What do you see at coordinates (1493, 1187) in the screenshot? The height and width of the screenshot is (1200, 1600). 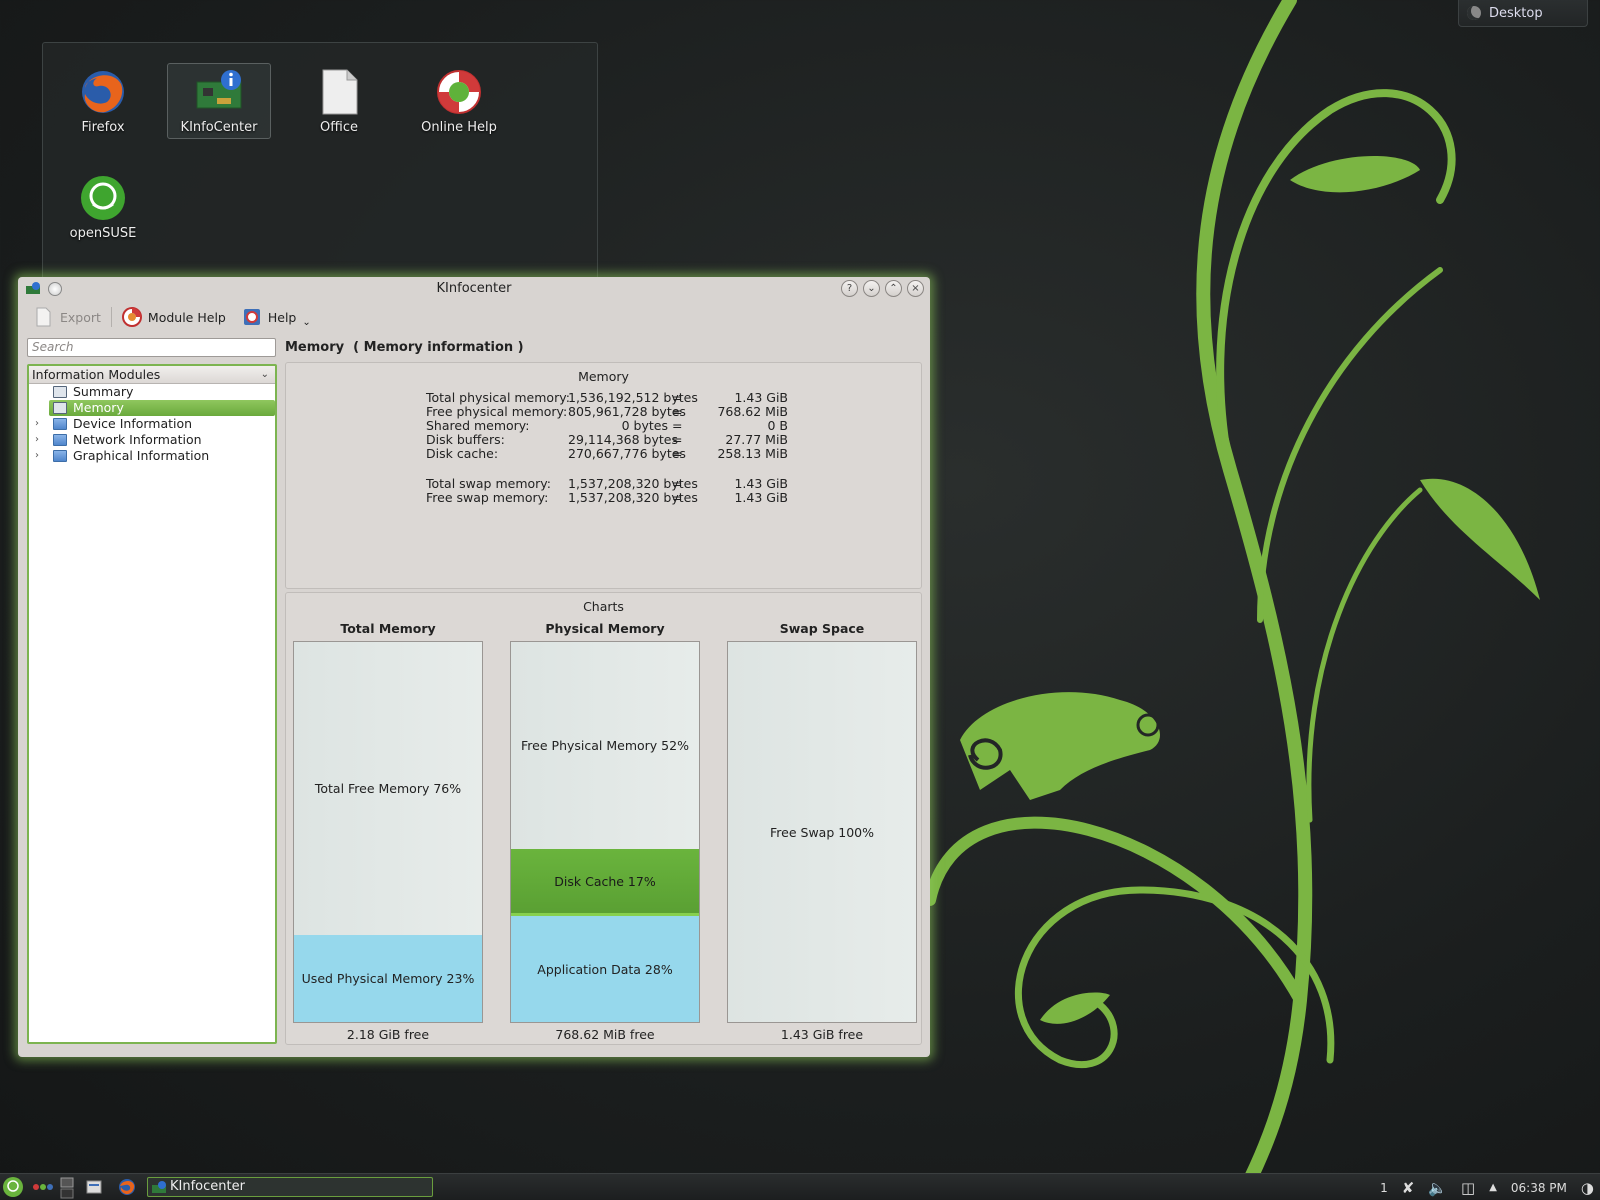 I see `tray-expand-icon: ▲` at bounding box center [1493, 1187].